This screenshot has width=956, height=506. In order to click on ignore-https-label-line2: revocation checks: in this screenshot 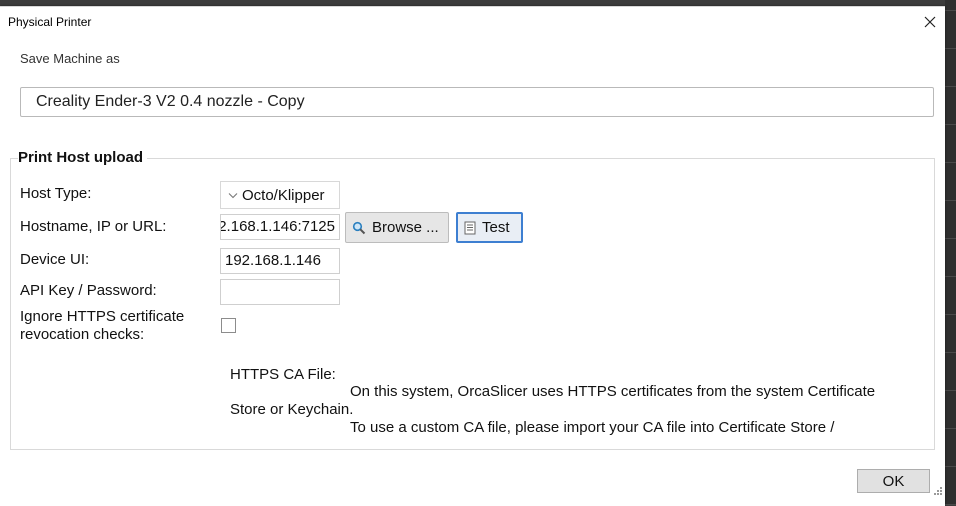, I will do `click(82, 334)`.